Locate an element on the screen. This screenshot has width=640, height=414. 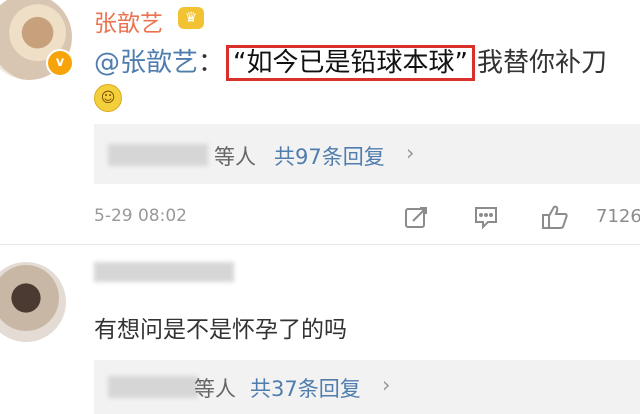
avatar is located at coordinates (33, 302).